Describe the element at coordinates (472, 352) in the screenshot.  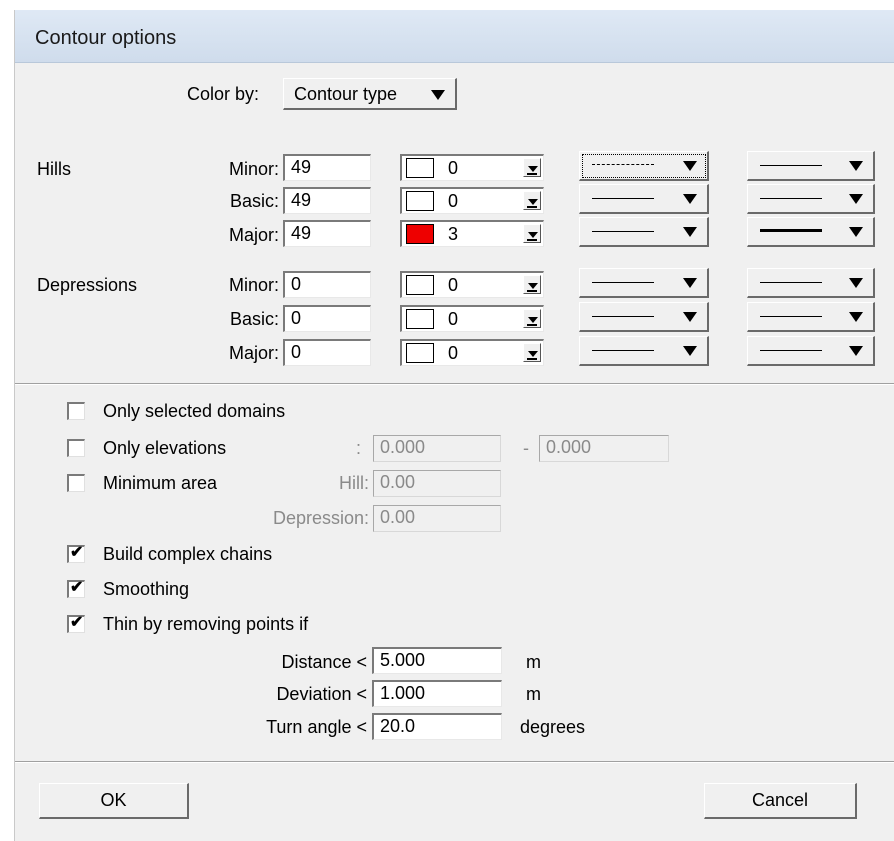
I see `depressions-major-color-combo: 0` at that location.